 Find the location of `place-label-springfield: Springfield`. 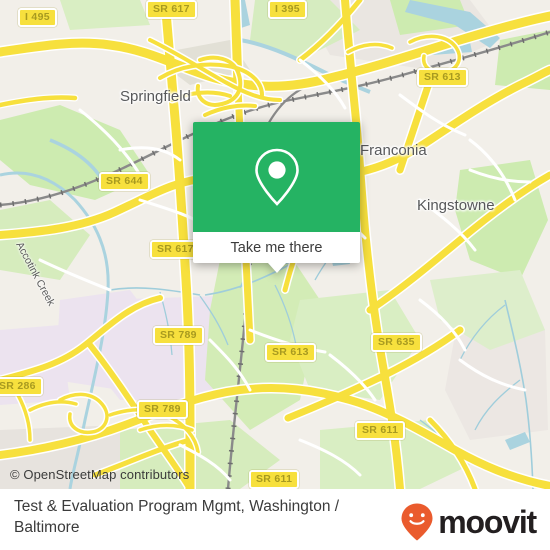

place-label-springfield: Springfield is located at coordinates (155, 96).